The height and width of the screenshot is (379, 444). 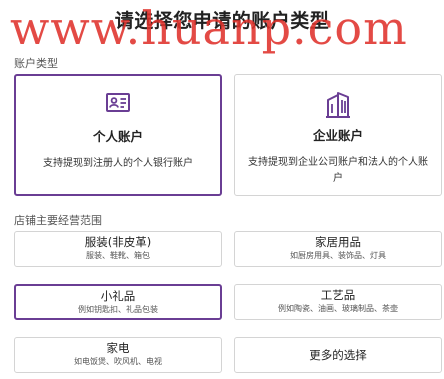 I want to click on personal-account-title: 个人账户, so click(x=117, y=136).